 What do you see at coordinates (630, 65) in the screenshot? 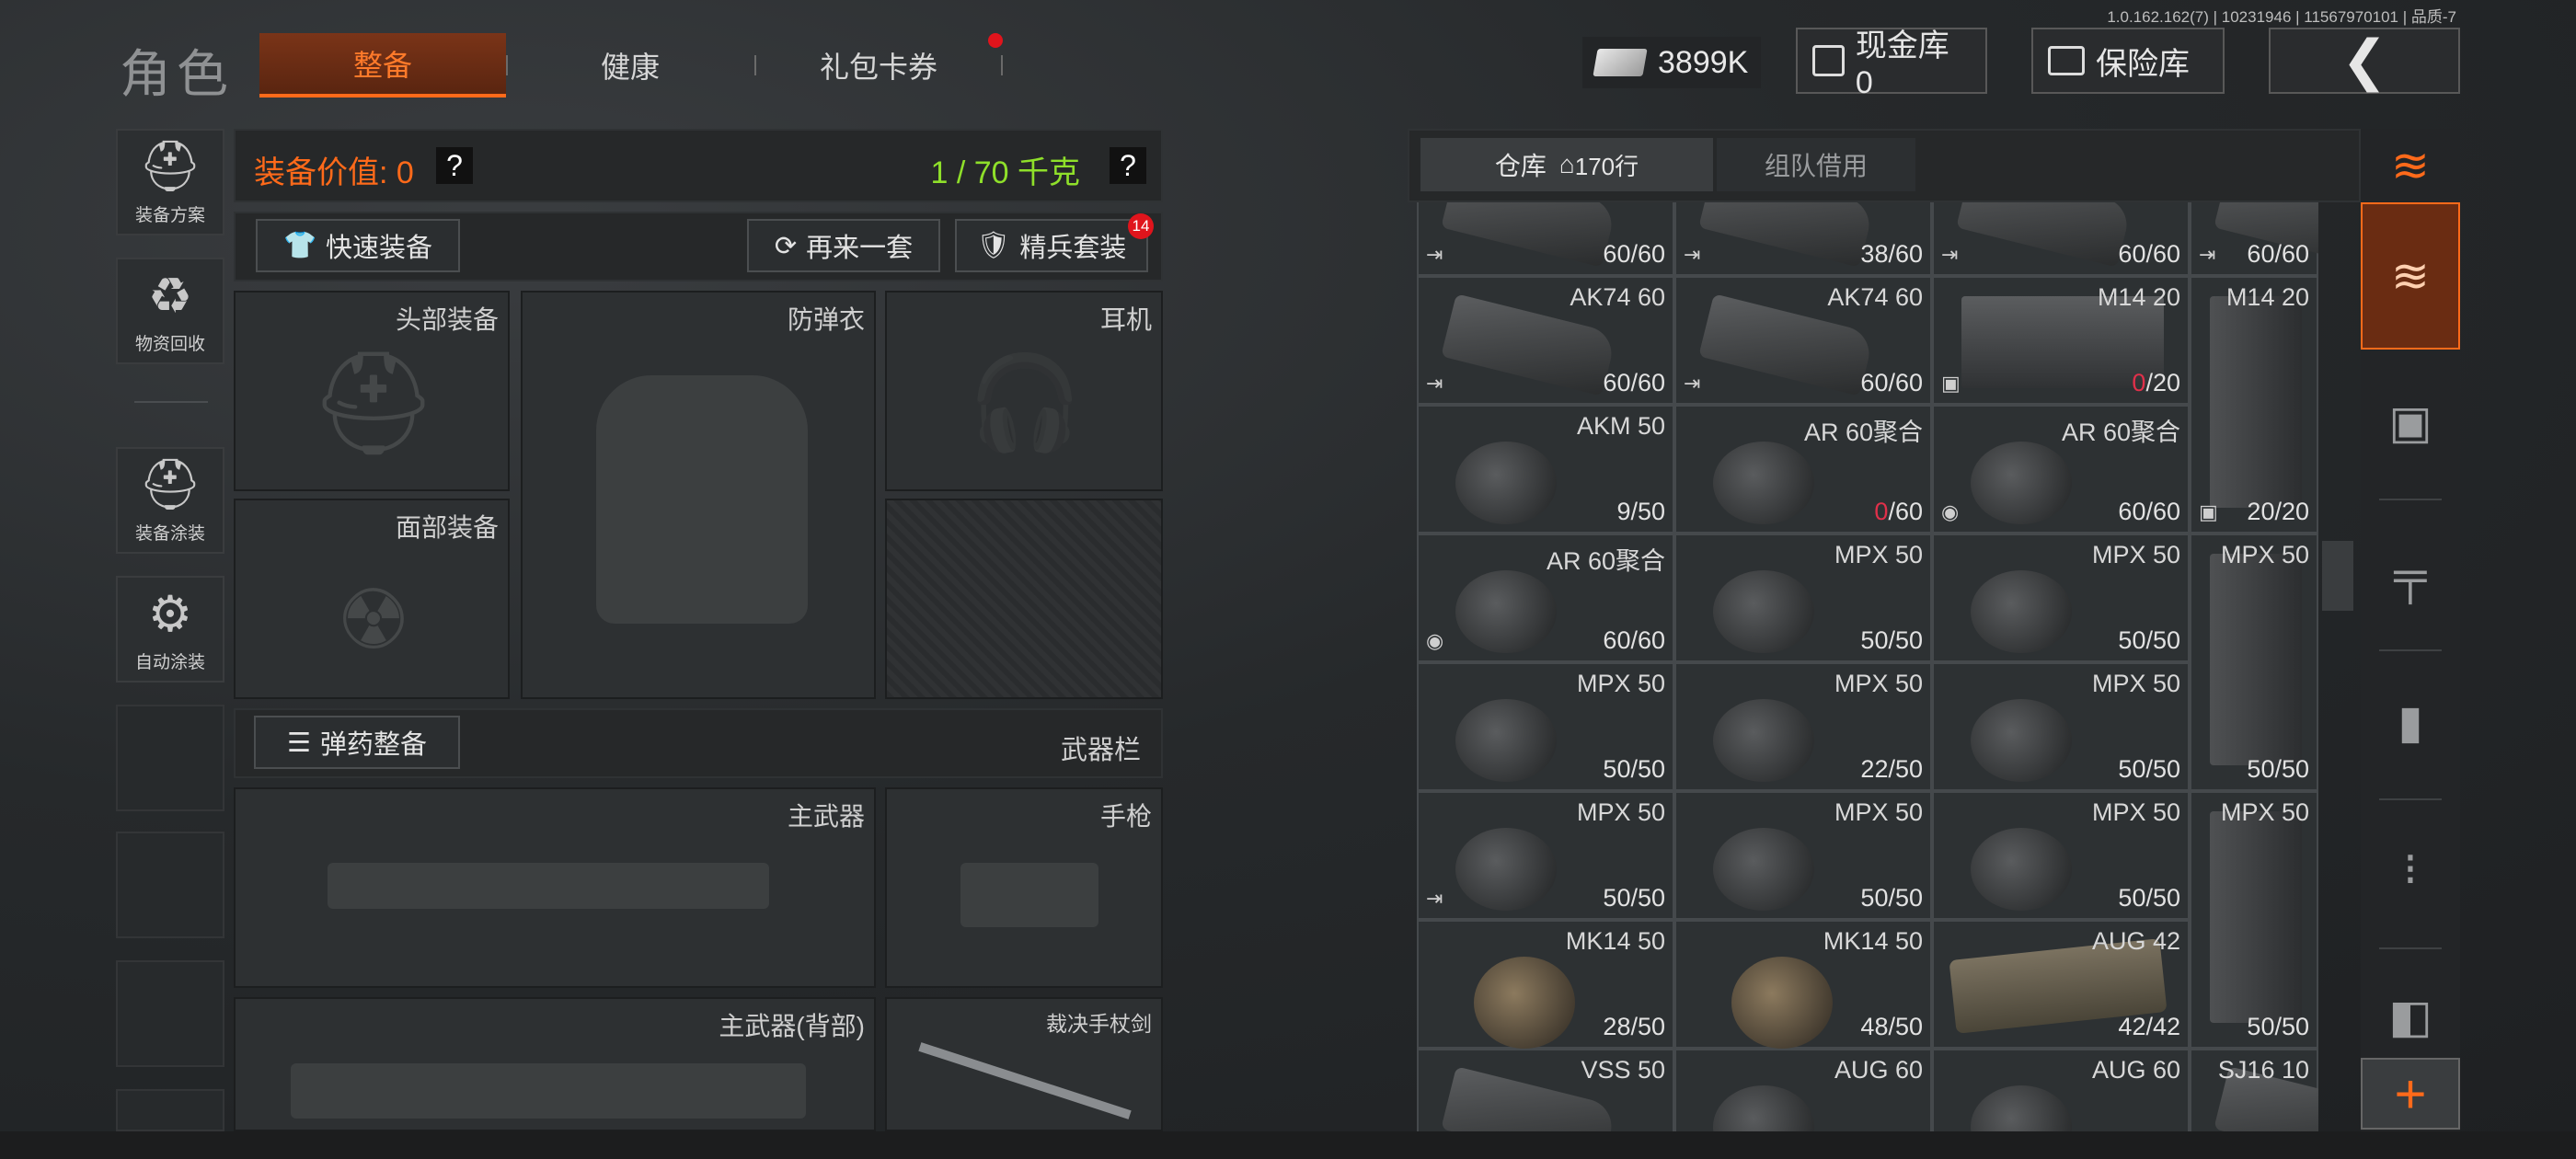
I see `tab-health: 健康` at bounding box center [630, 65].